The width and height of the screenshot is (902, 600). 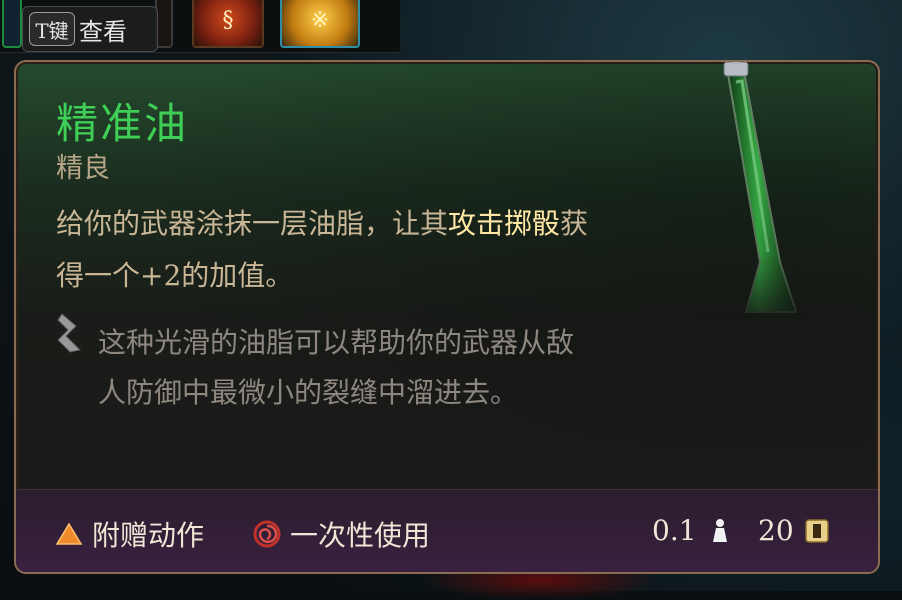 What do you see at coordinates (69, 533) in the screenshot?
I see `triangle-icon` at bounding box center [69, 533].